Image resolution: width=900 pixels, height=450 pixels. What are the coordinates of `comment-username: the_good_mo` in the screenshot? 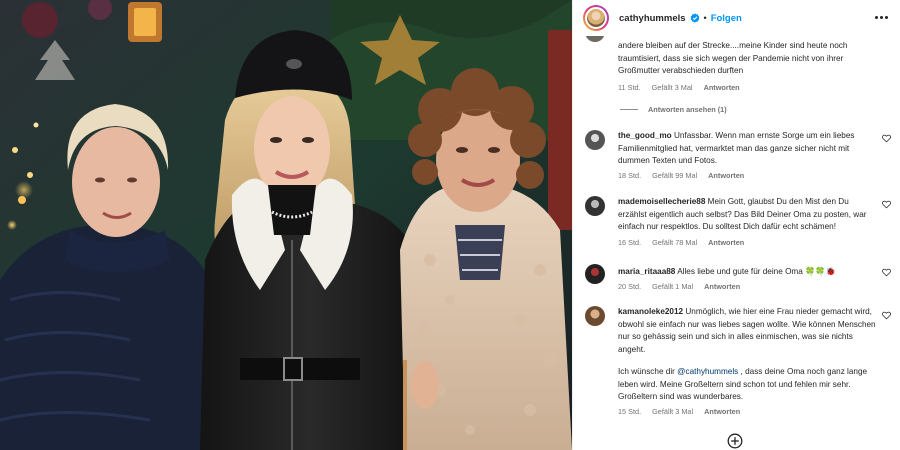 It's located at (645, 135).